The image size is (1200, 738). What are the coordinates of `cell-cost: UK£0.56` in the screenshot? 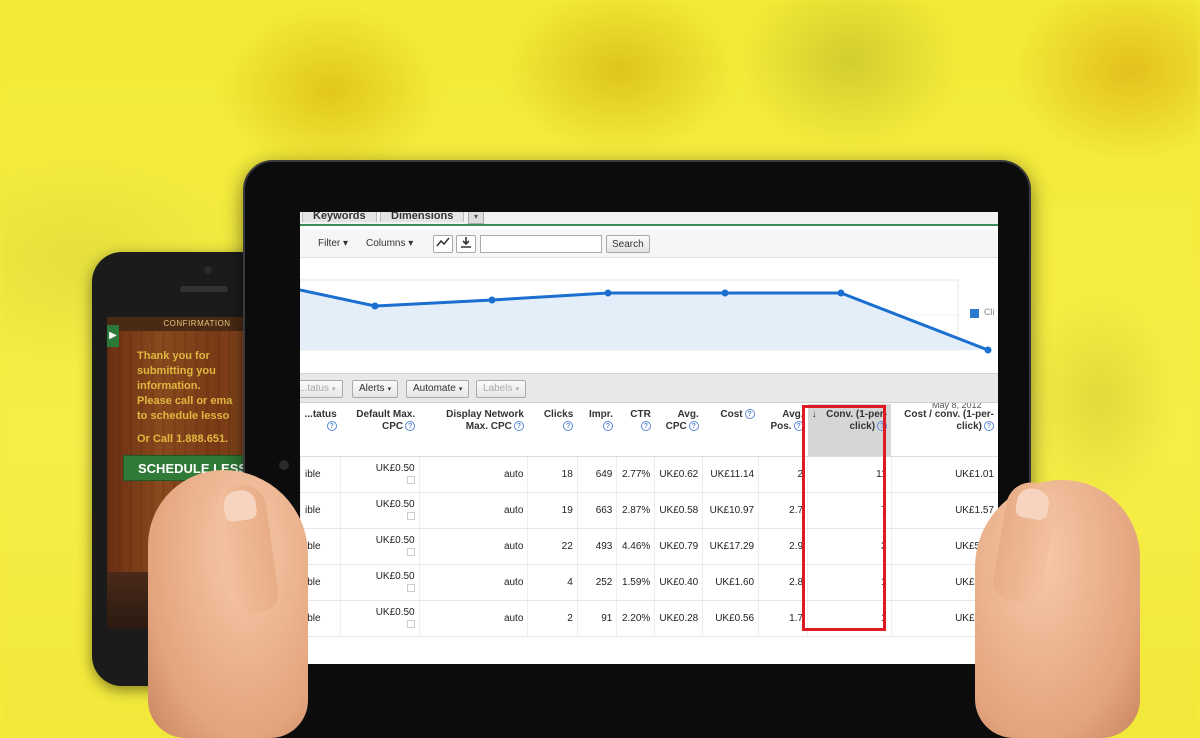 It's located at (730, 618).